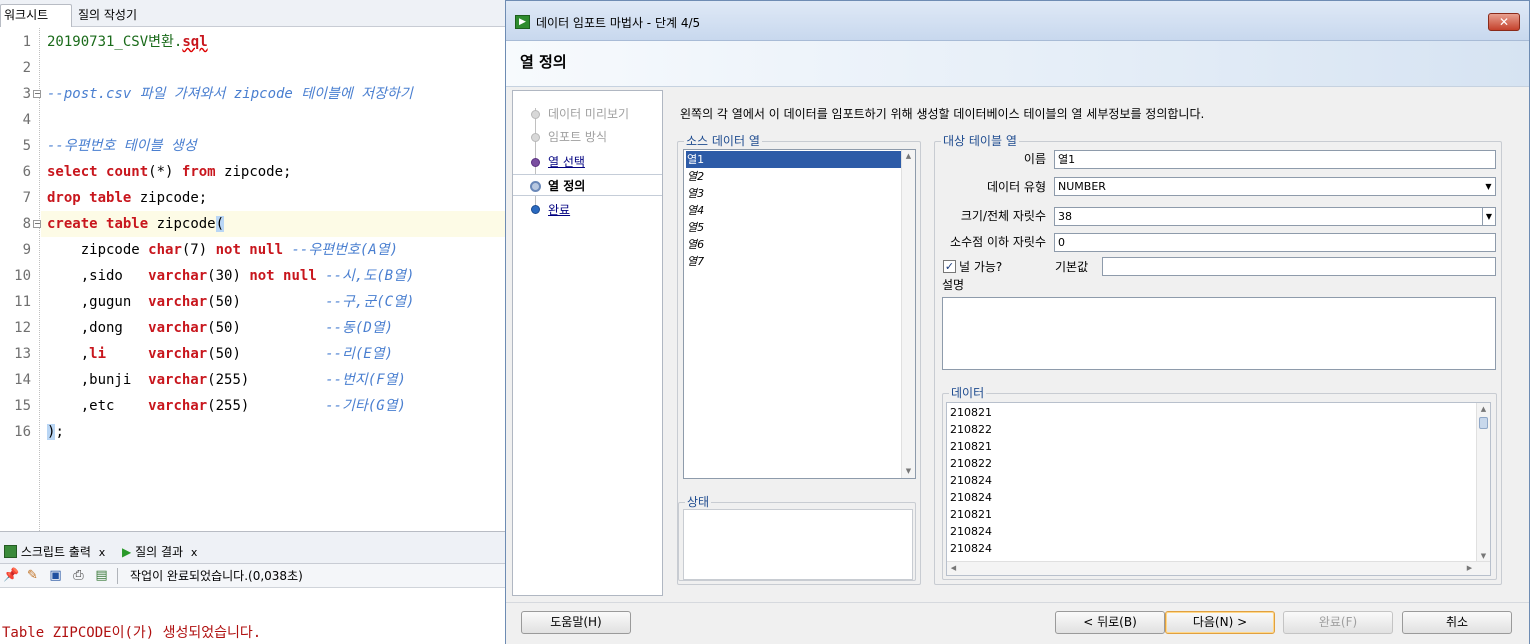 This screenshot has height=644, width=1530. Describe the element at coordinates (1219, 333) in the screenshot. I see `description-textarea` at that location.